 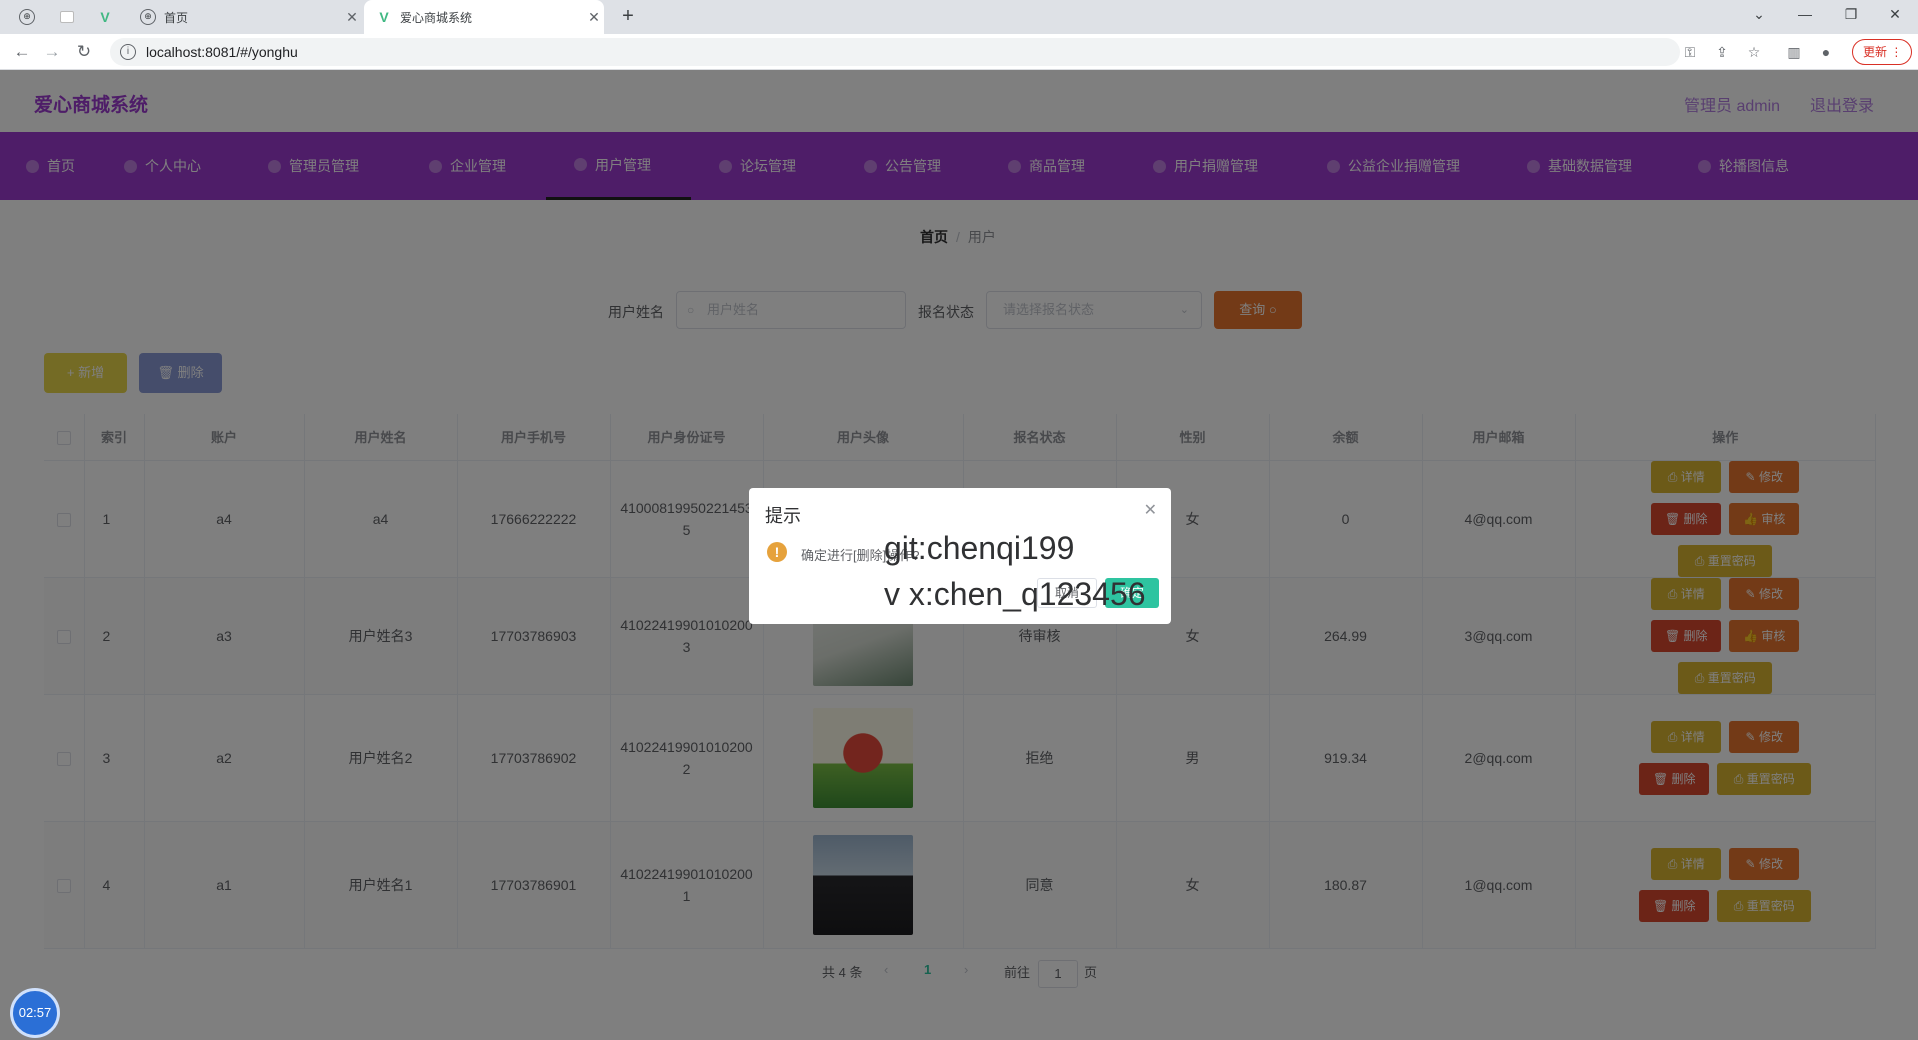 What do you see at coordinates (1805, 15) in the screenshot?
I see `minimize-button: —` at bounding box center [1805, 15].